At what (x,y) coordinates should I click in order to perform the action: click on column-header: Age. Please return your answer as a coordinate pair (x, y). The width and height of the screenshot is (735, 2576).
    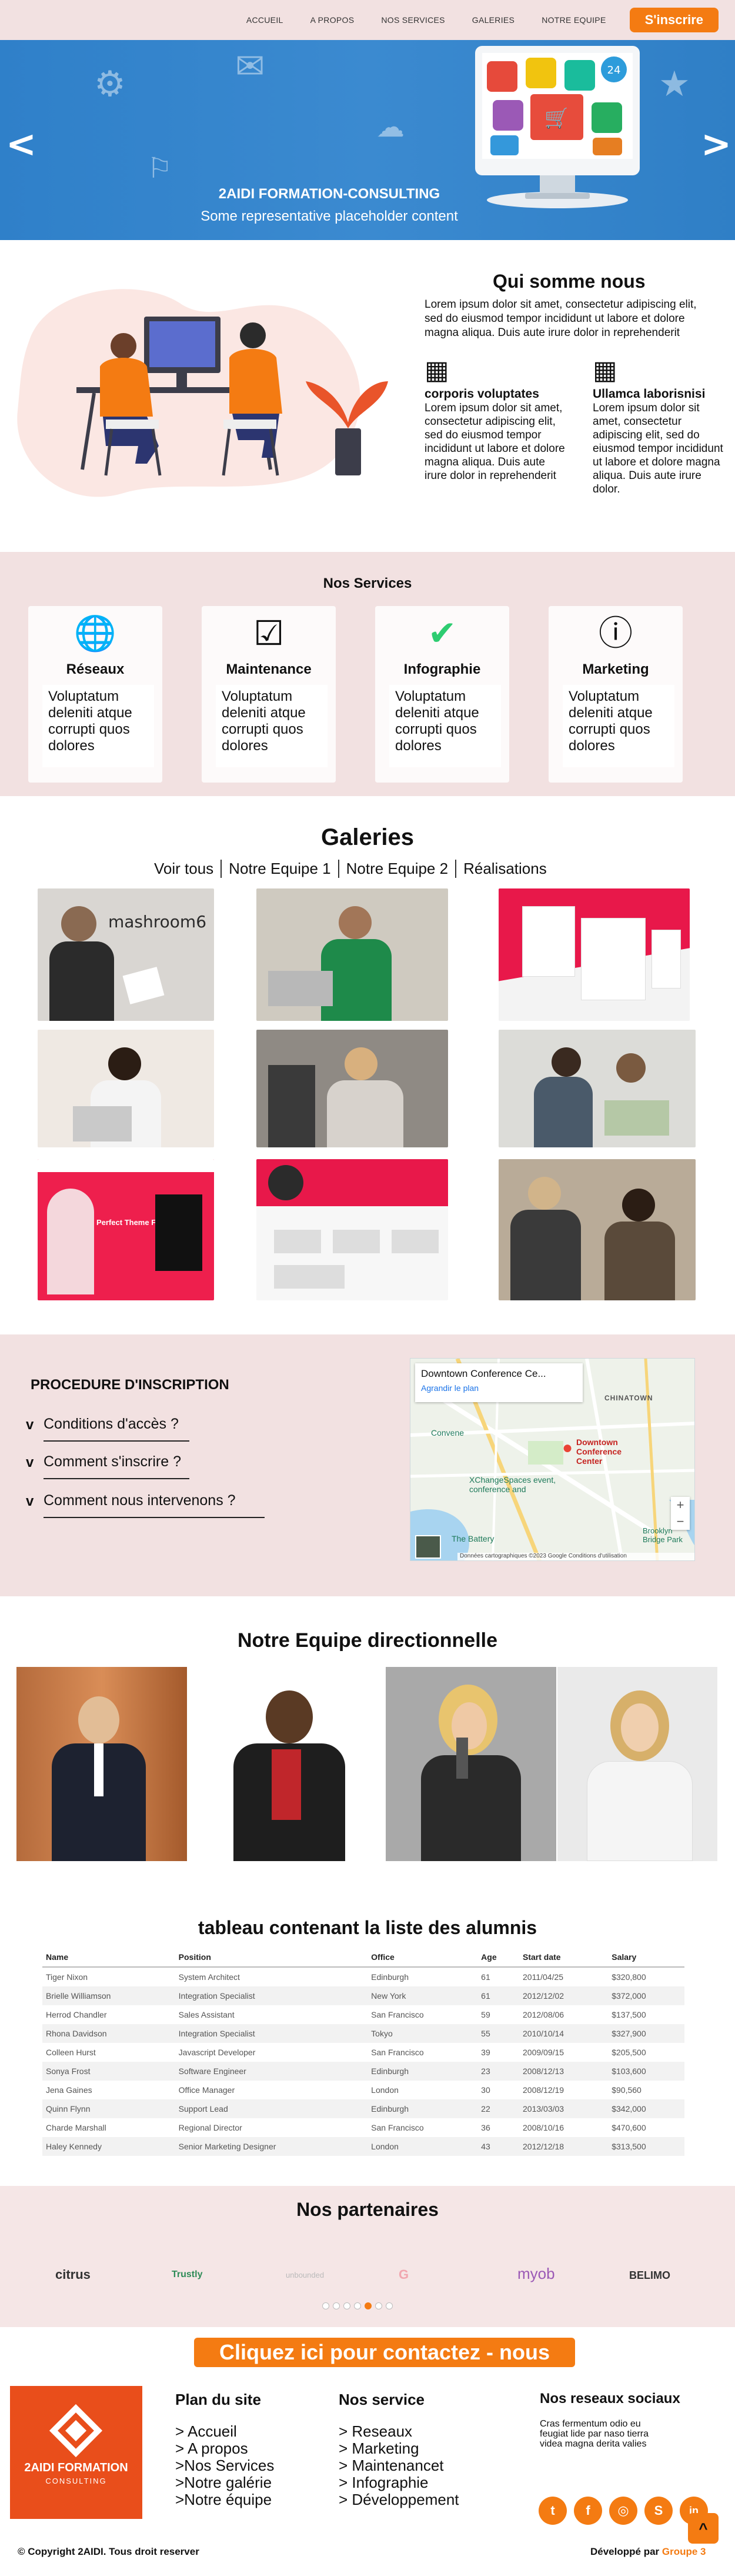
    Looking at the image, I should click on (498, 1958).